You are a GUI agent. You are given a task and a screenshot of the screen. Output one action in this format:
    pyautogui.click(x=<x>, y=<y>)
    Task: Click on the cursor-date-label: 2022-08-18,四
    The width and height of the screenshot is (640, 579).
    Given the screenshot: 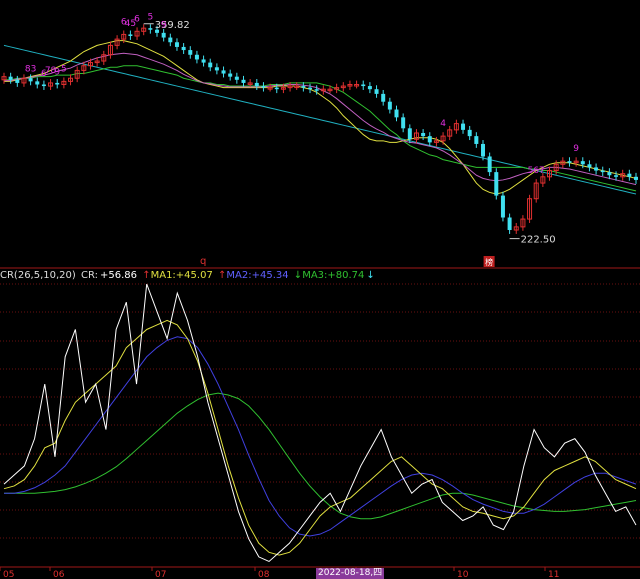 What is the action you would take?
    pyautogui.click(x=350, y=573)
    